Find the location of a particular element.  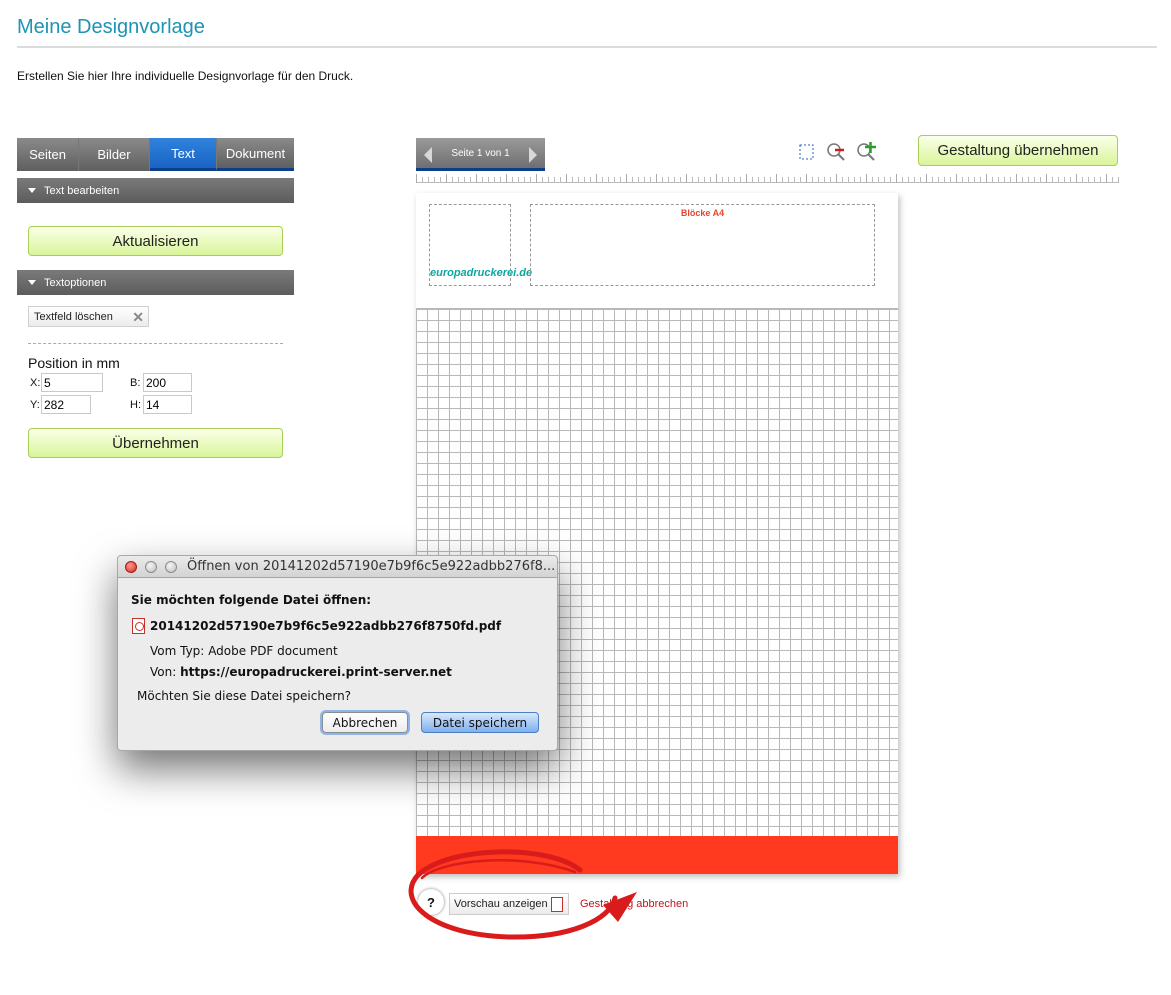

height-input is located at coordinates (167, 404).